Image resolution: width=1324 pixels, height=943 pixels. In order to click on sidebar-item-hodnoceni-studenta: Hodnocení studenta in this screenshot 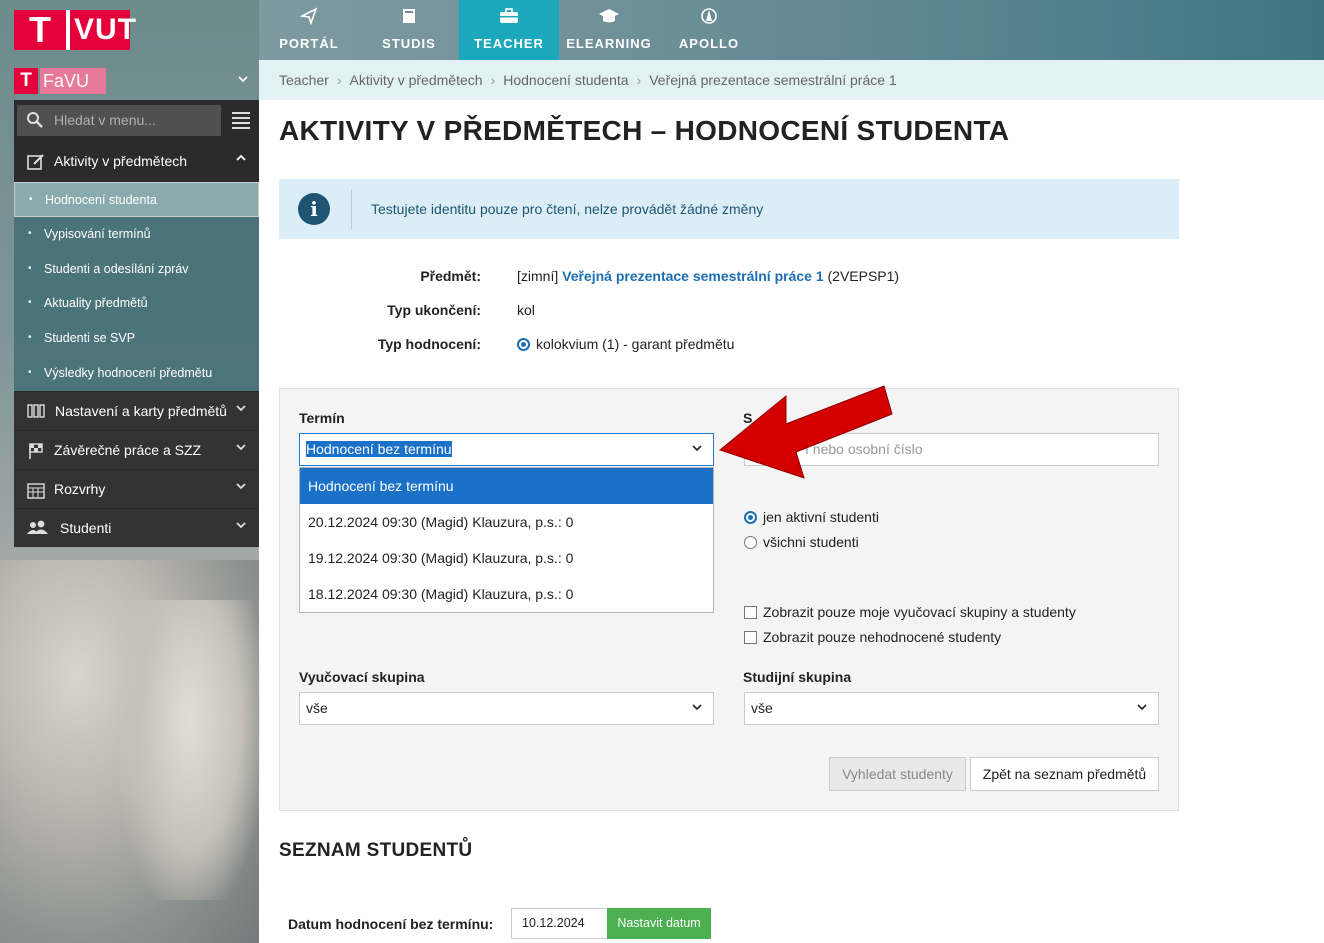, I will do `click(136, 200)`.